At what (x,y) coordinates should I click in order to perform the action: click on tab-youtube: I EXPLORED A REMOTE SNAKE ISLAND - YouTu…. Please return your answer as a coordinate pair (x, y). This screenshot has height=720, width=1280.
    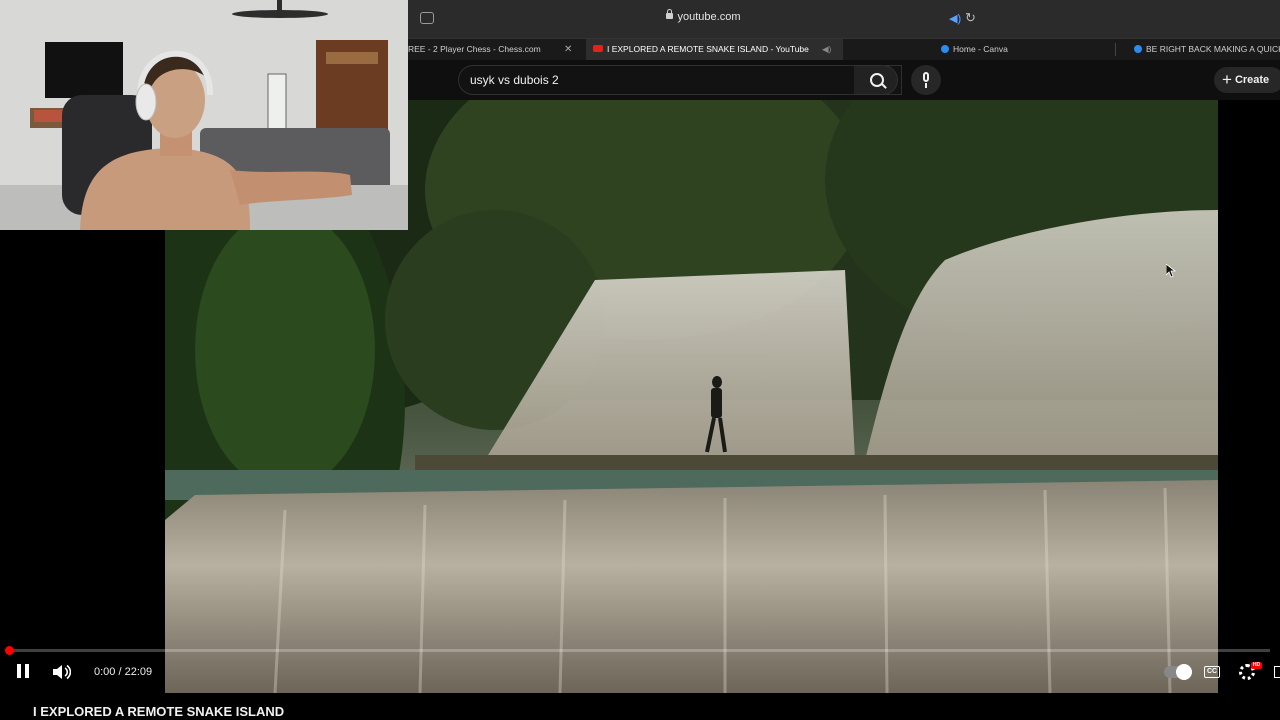
    Looking at the image, I should click on (714, 49).